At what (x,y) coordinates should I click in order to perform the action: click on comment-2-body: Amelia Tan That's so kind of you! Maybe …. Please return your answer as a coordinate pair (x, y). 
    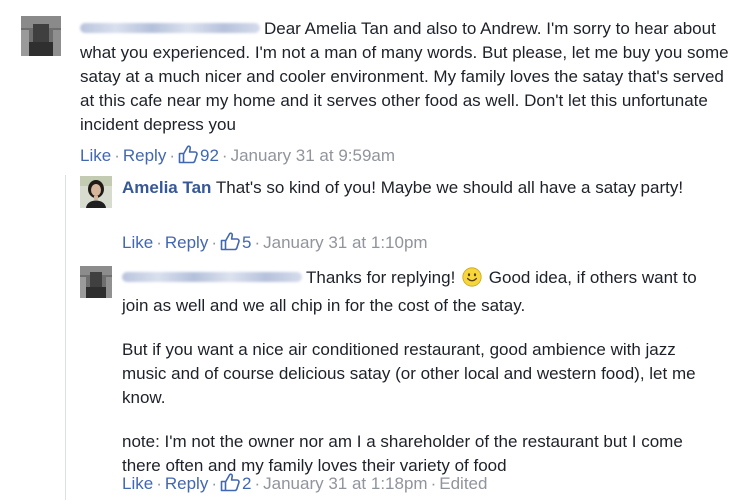
    Looking at the image, I should click on (422, 188).